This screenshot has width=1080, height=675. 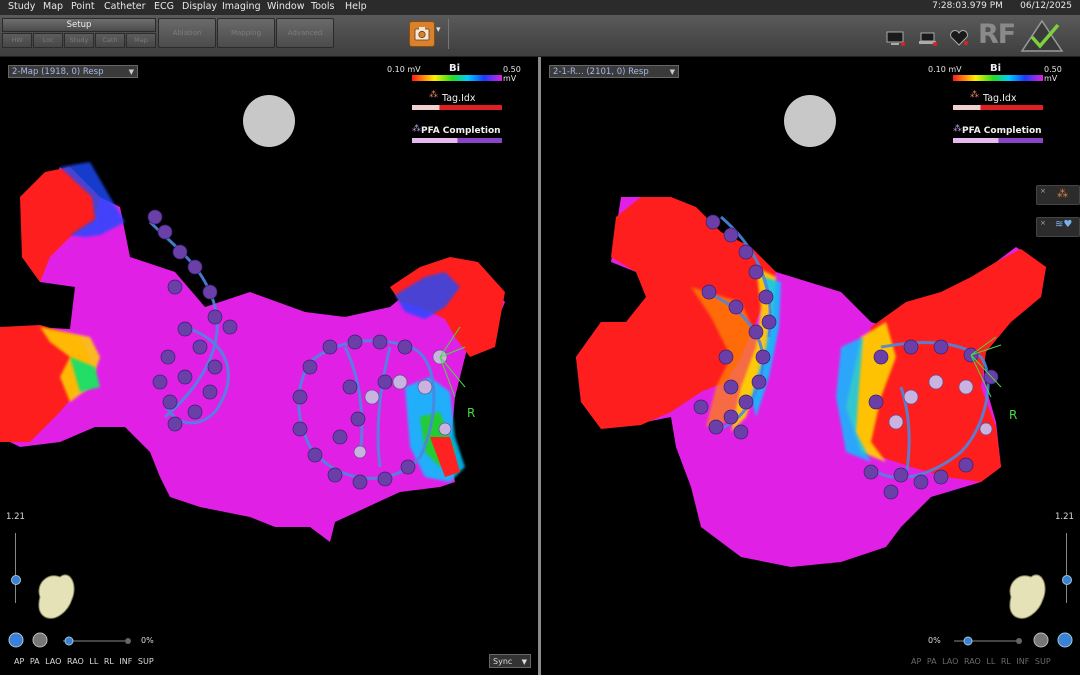 I want to click on menu-help: Help, so click(x=356, y=6).